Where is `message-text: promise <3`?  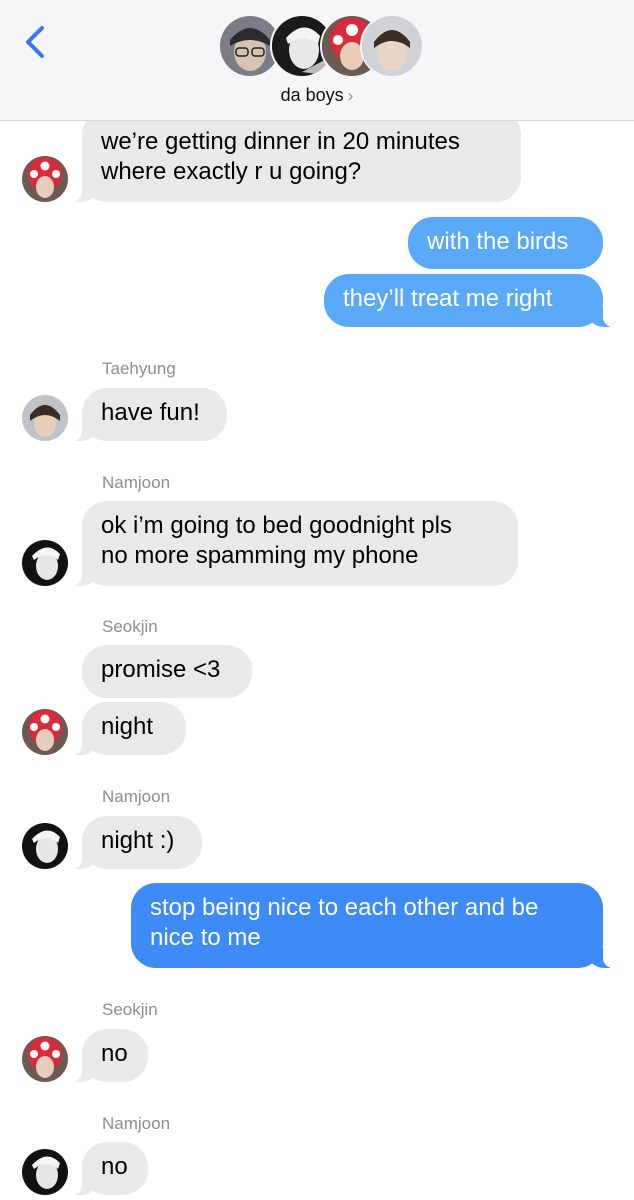
message-text: promise <3 is located at coordinates (161, 669).